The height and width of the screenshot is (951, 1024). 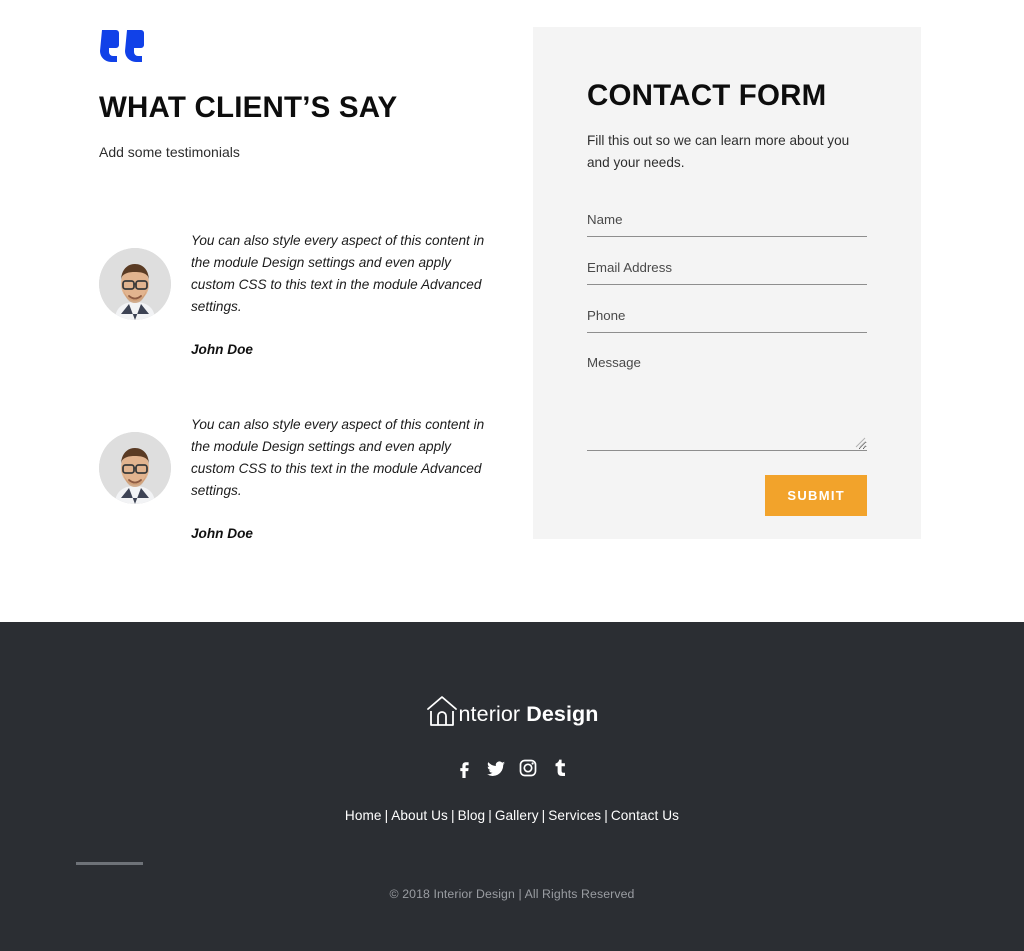 I want to click on testimonials-subtitle: Add some testimonials, so click(x=169, y=151).